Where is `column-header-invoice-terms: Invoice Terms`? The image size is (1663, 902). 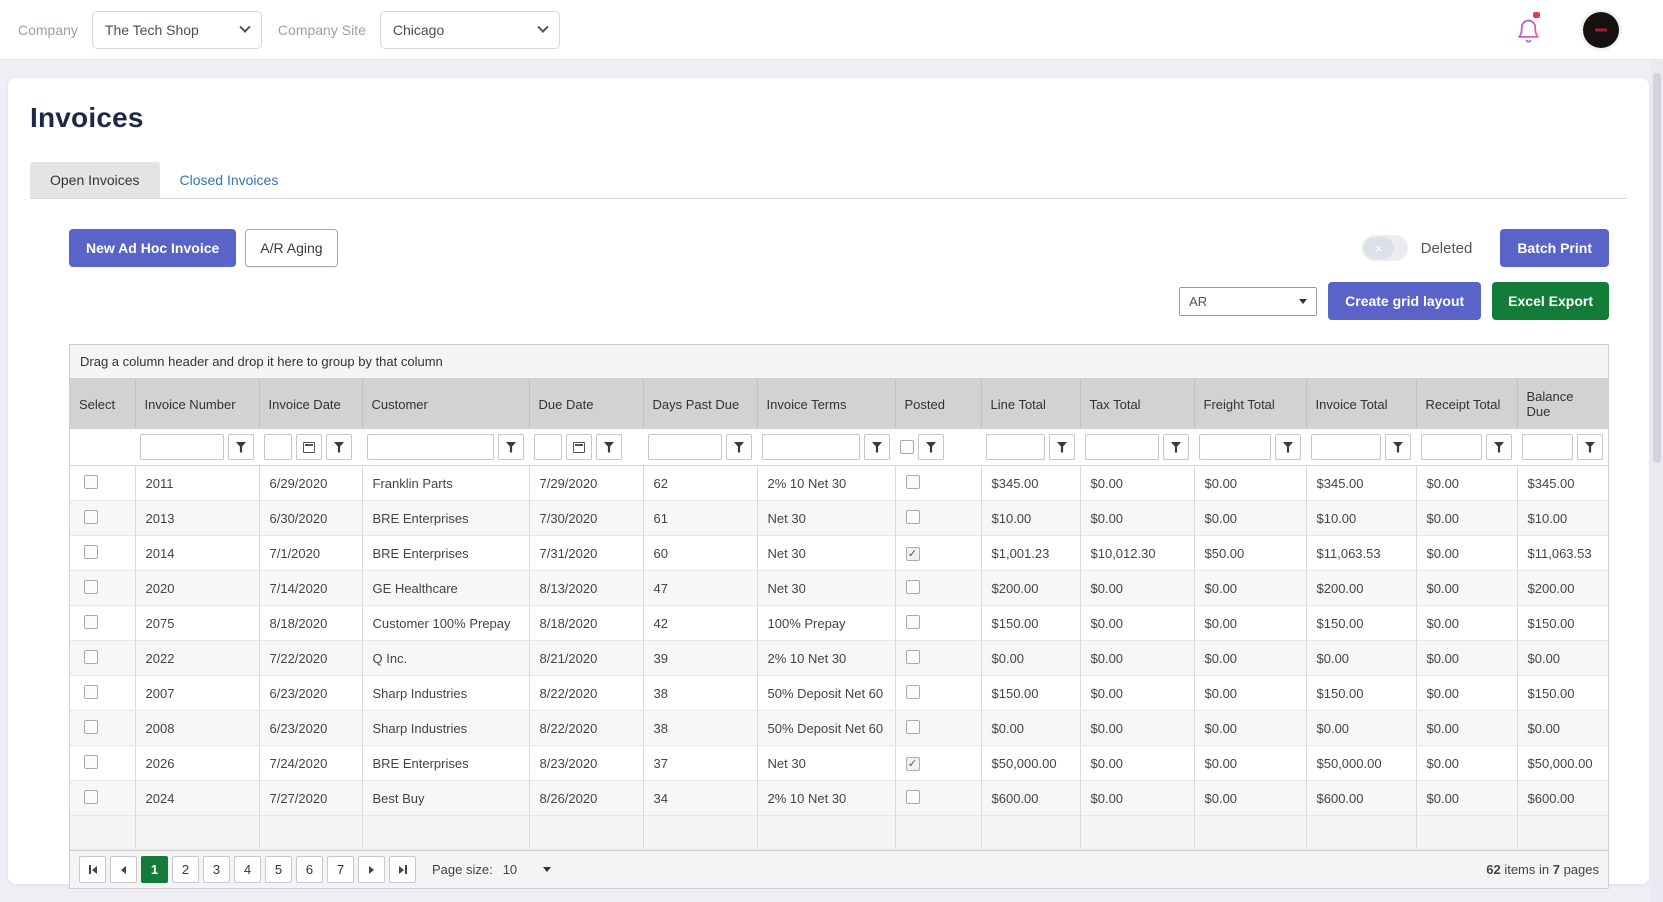 column-header-invoice-terms: Invoice Terms is located at coordinates (825, 404).